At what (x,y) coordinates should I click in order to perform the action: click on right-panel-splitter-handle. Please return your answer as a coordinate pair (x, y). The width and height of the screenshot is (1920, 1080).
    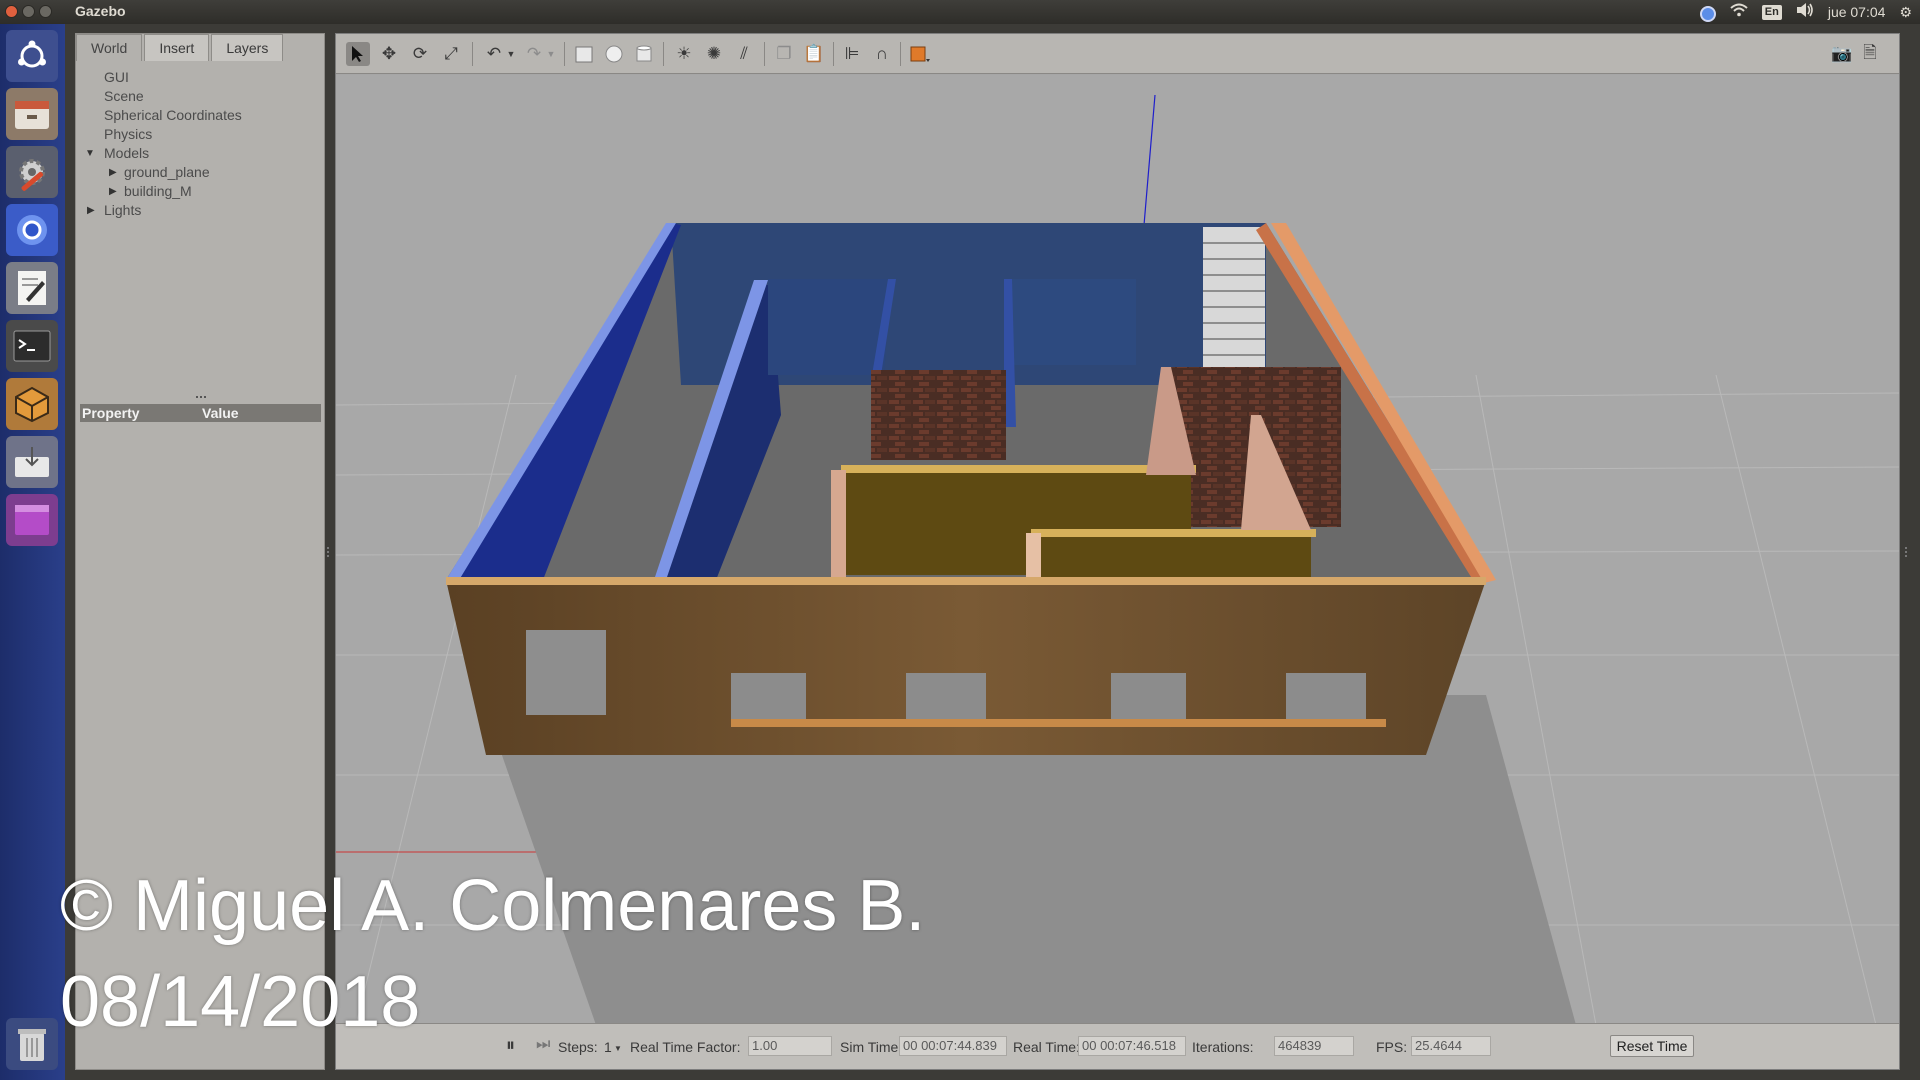
    Looking at the image, I should click on (1907, 552).